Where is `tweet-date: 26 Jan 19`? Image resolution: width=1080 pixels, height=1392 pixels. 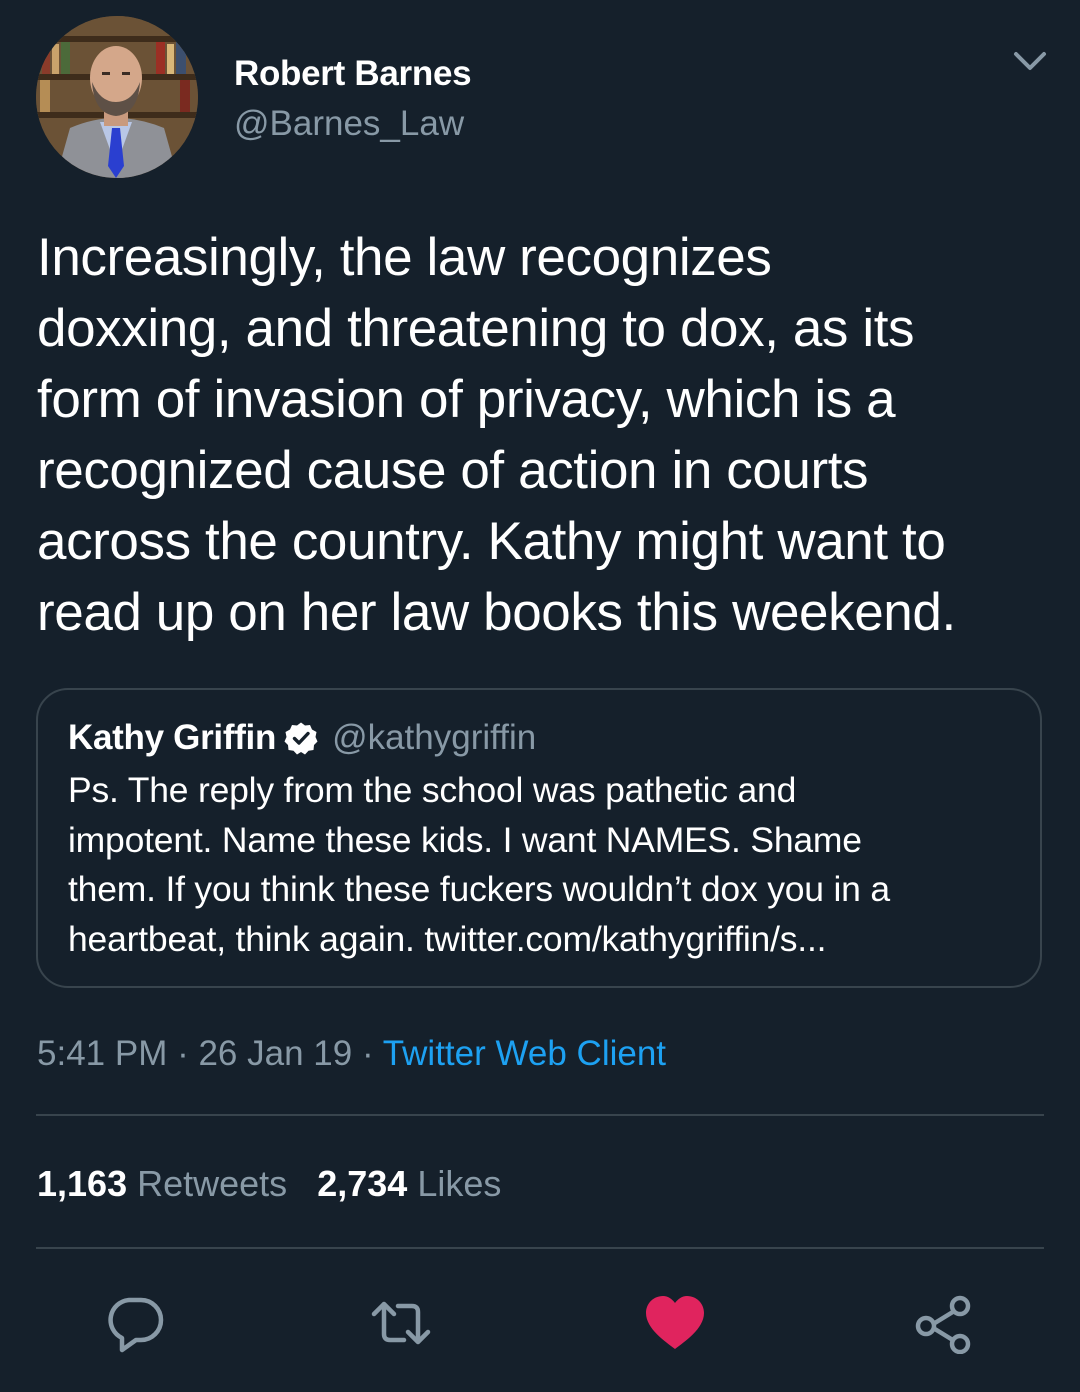 tweet-date: 26 Jan 19 is located at coordinates (275, 1053).